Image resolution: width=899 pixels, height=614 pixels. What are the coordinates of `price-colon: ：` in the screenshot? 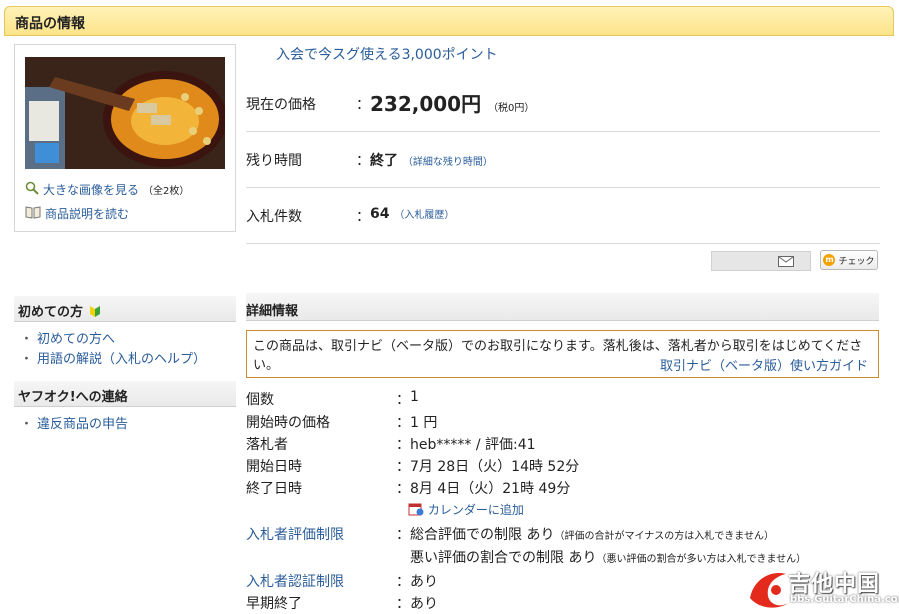 It's located at (363, 105).